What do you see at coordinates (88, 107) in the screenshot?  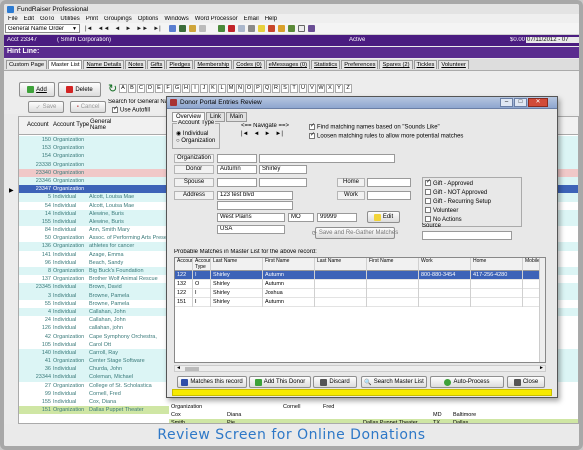 I see `cancel-button: ▪ Cancel` at bounding box center [88, 107].